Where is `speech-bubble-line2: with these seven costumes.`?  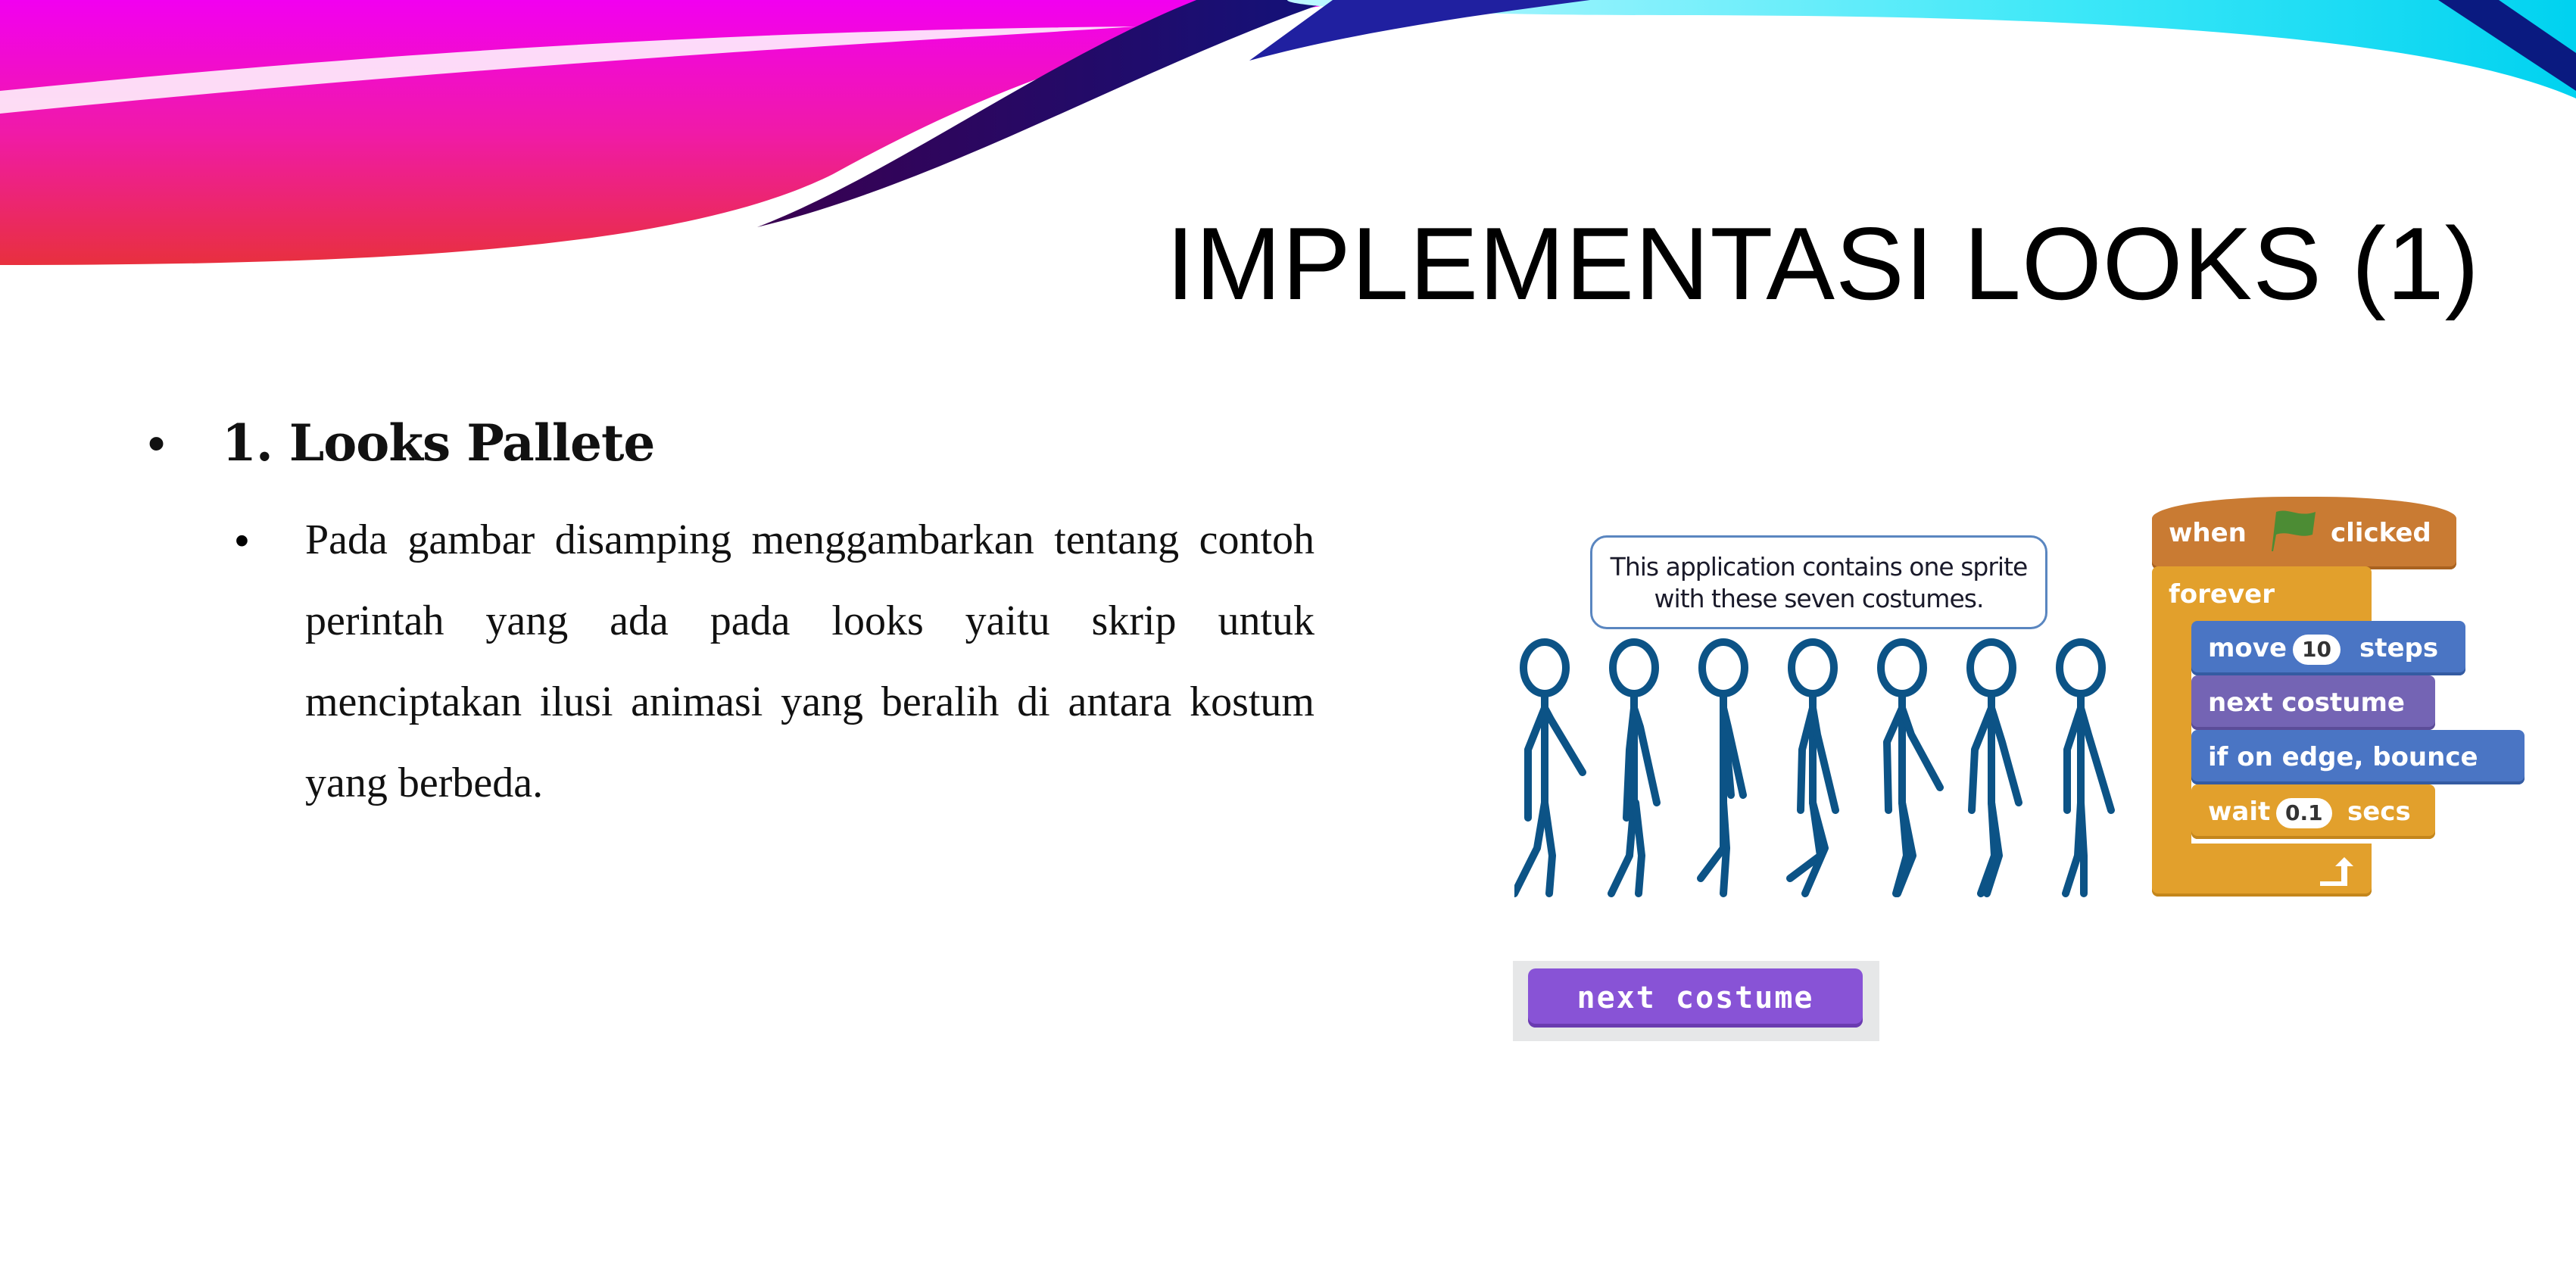
speech-bubble-line2: with these seven costumes. is located at coordinates (1819, 598).